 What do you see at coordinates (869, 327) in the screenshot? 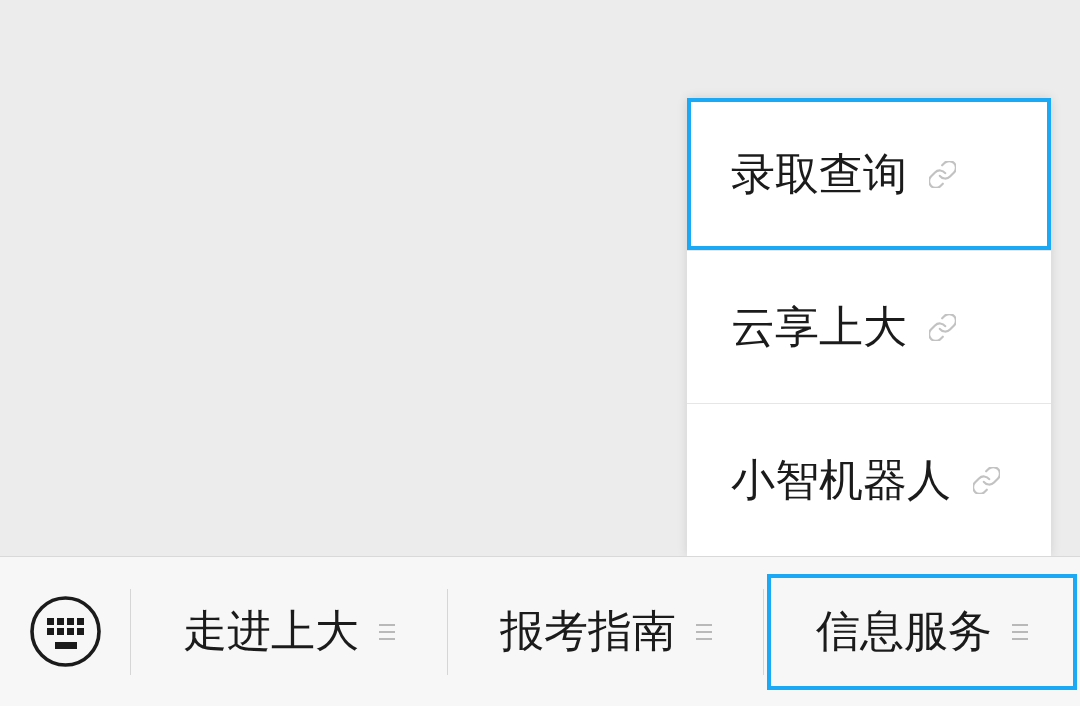
I see `submenu-item: 云享上大` at bounding box center [869, 327].